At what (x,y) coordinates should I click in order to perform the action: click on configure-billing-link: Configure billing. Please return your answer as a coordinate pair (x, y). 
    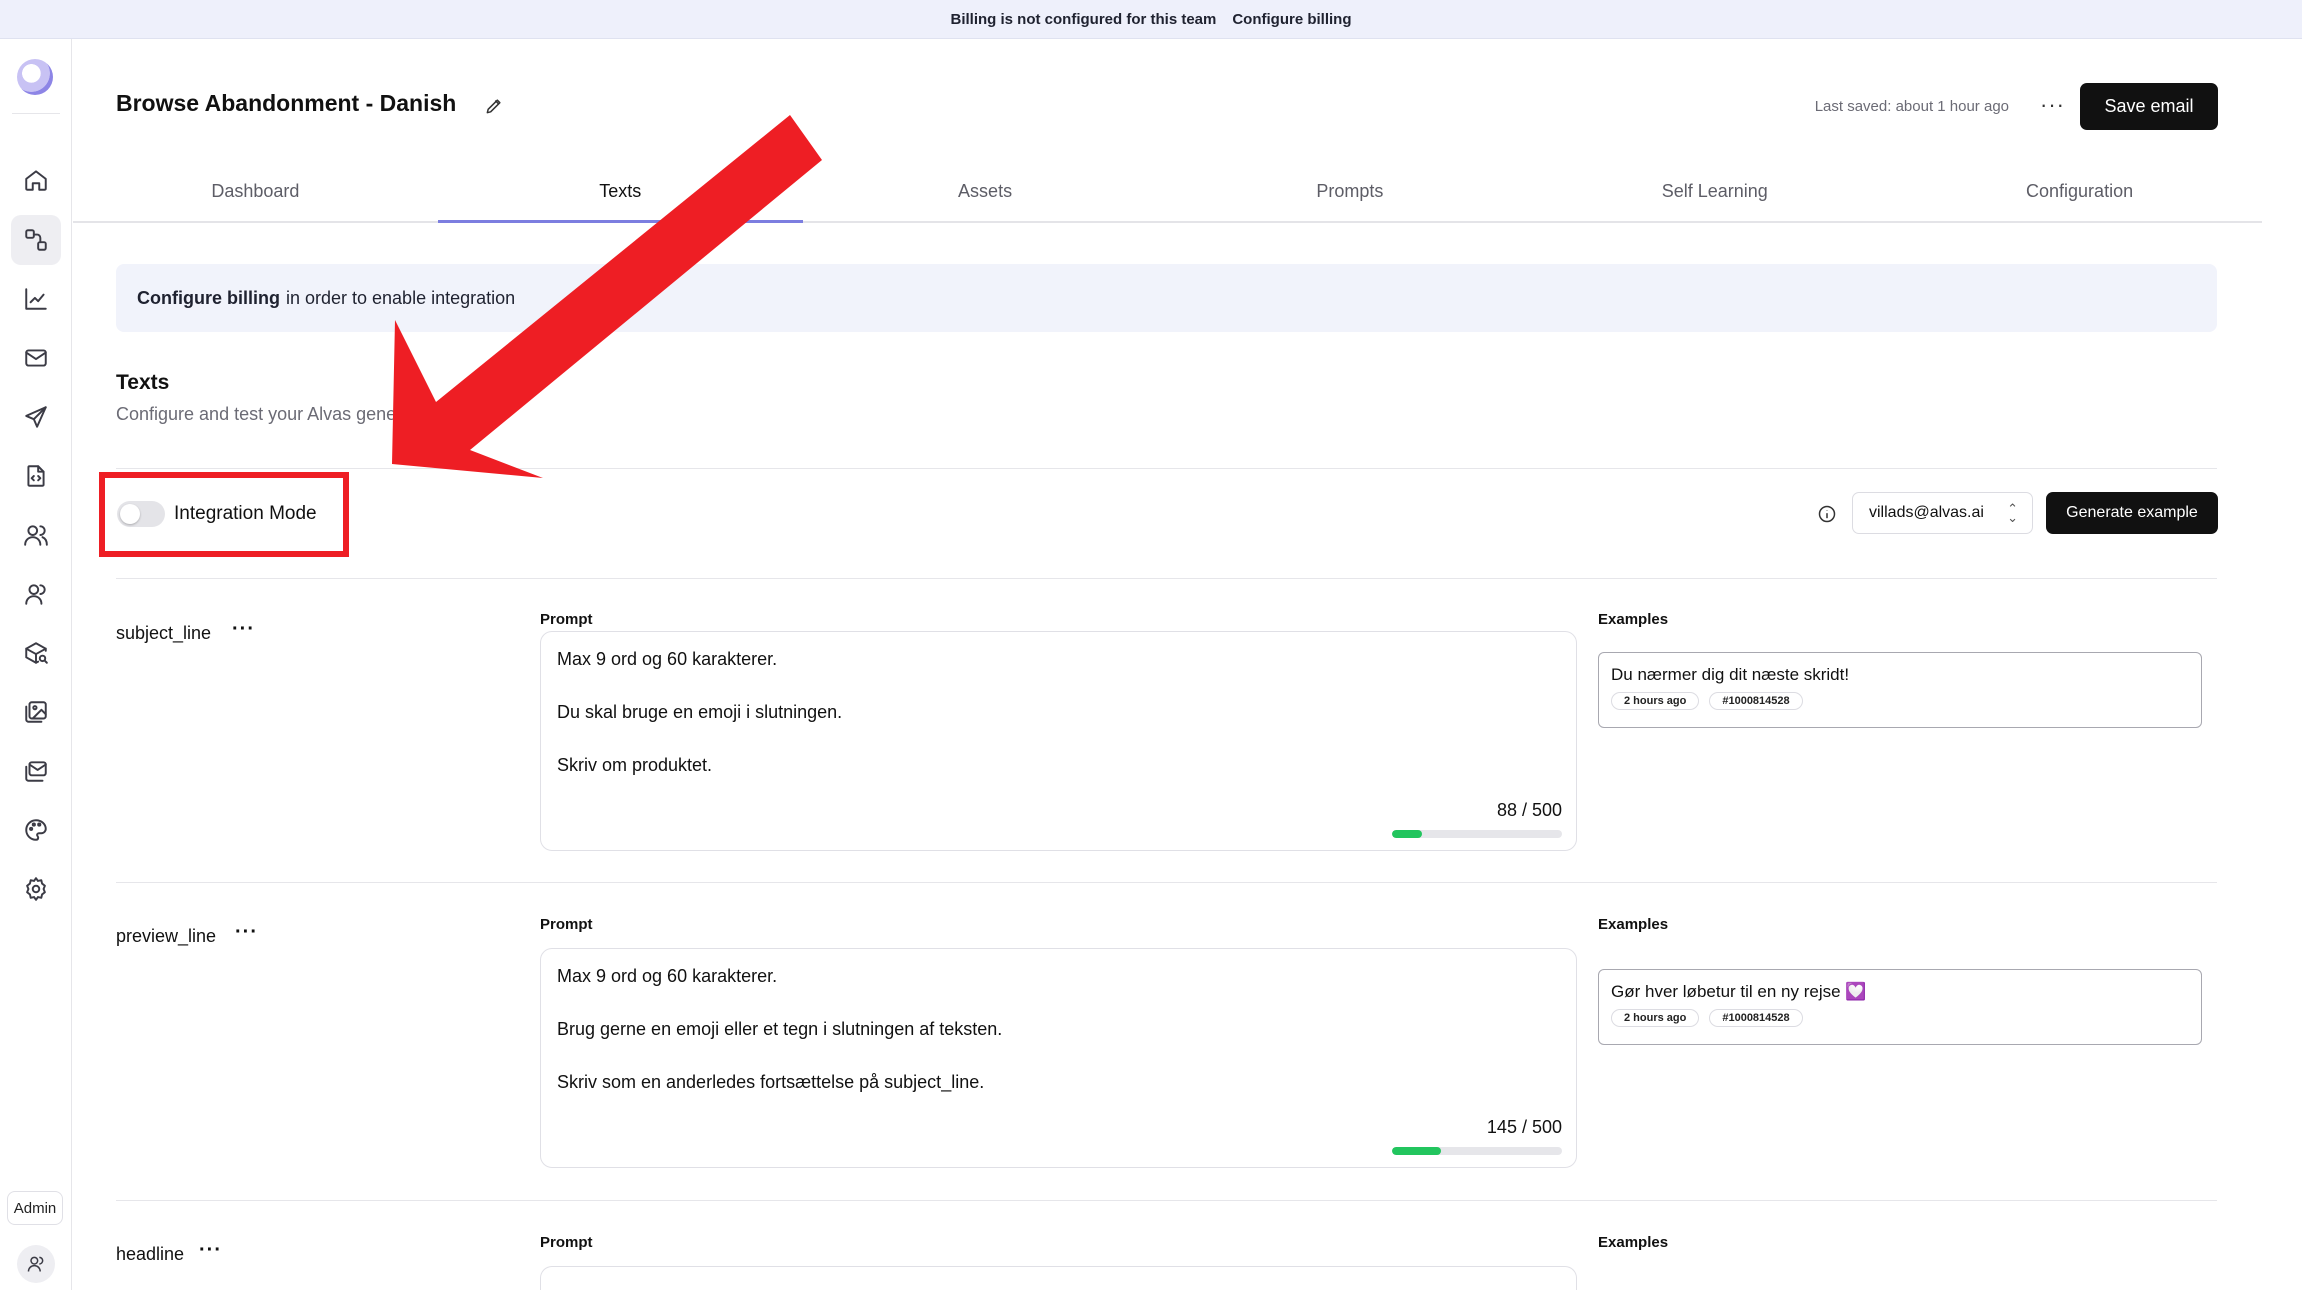
    Looking at the image, I should click on (1291, 19).